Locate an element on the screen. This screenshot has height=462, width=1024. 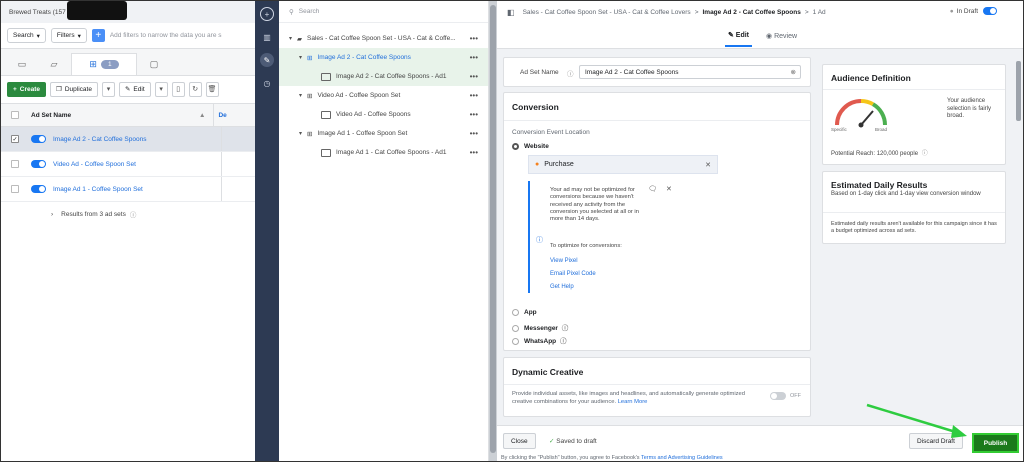
table-row: Image Ad 1 - Coffee Spoon Set is located at coordinates (128, 189).